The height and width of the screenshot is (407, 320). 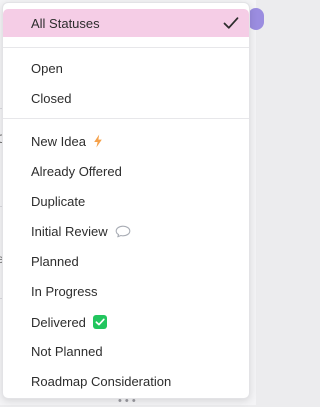 What do you see at coordinates (69, 231) in the screenshot?
I see `option-label: Initial Review` at bounding box center [69, 231].